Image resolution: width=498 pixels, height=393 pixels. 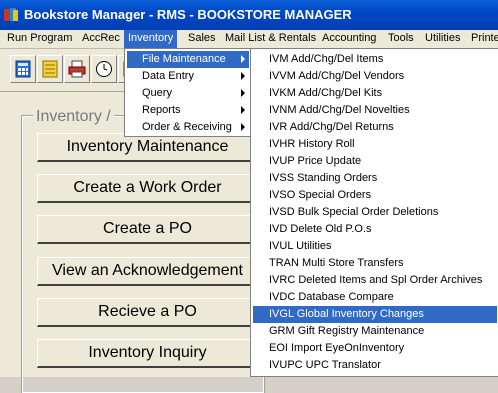 What do you see at coordinates (11, 14) in the screenshot?
I see `app-icon` at bounding box center [11, 14].